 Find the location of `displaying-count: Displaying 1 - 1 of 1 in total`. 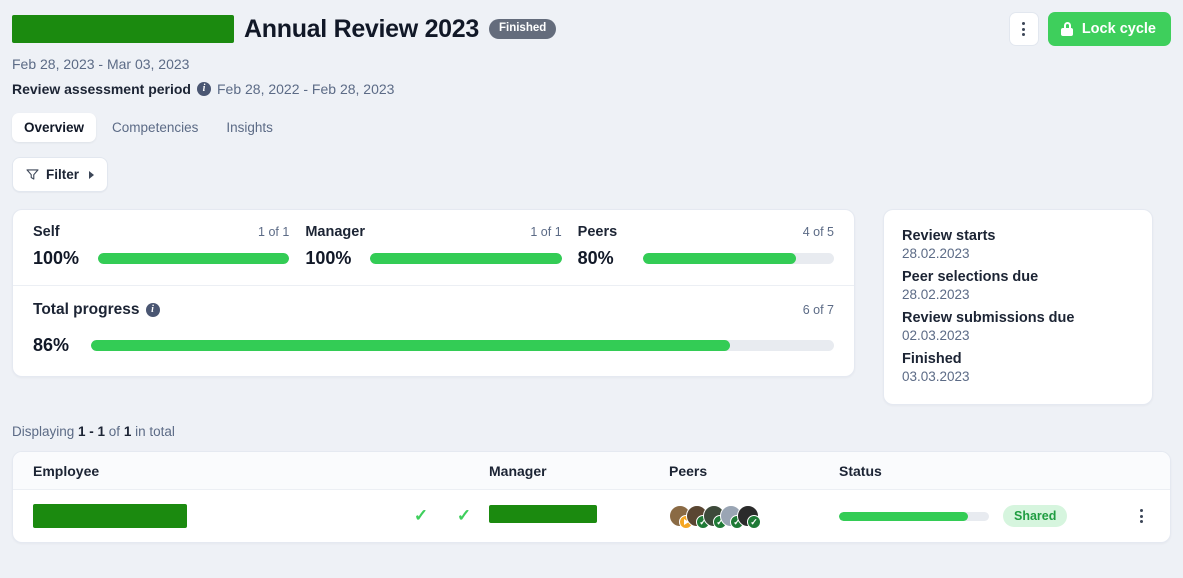

displaying-count: Displaying 1 - 1 of 1 in total is located at coordinates (591, 431).